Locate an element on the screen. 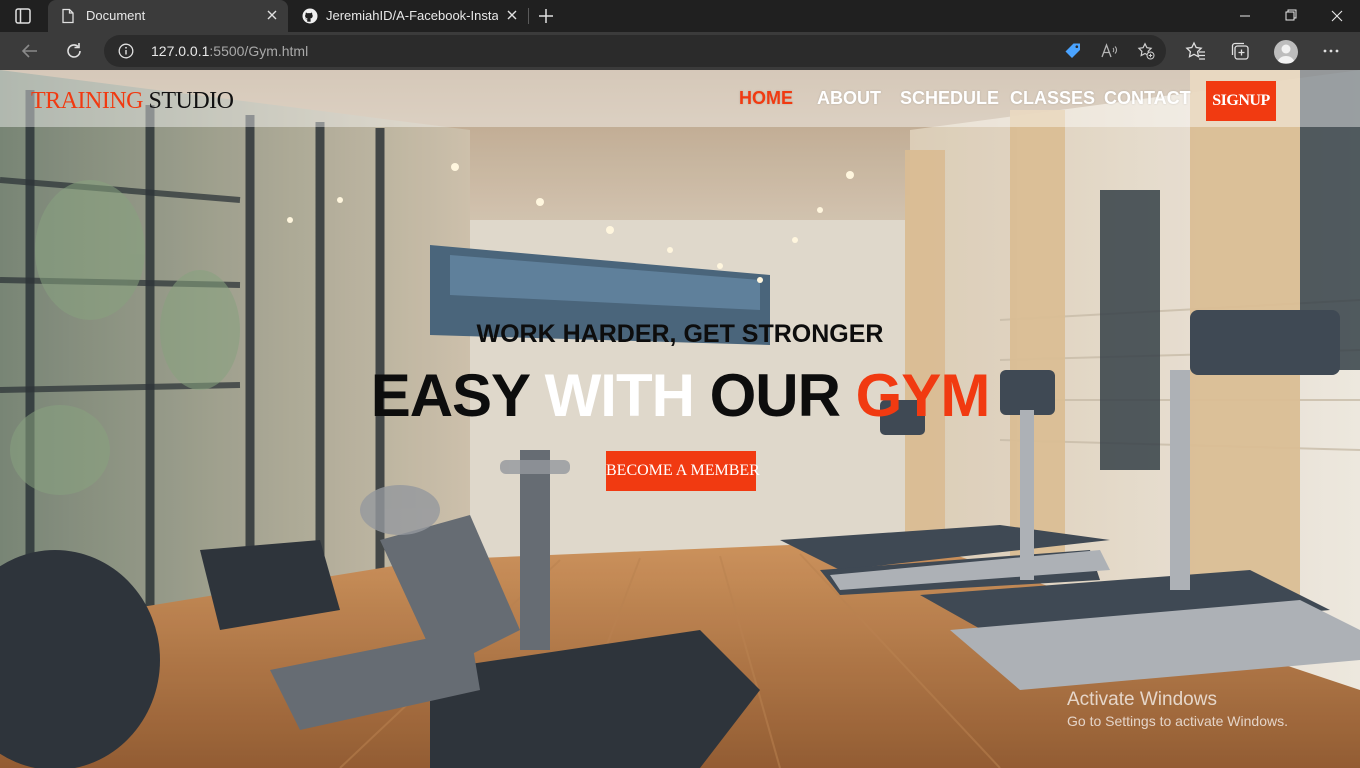  restore-icon is located at coordinates (1291, 16).